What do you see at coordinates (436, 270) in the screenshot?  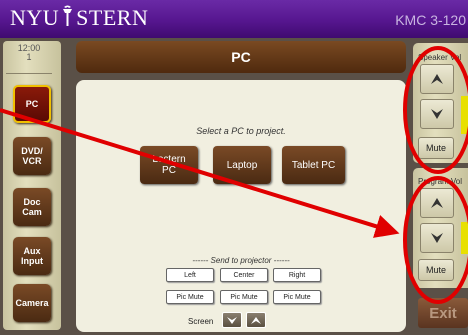 I see `program-mute-button: Mute` at bounding box center [436, 270].